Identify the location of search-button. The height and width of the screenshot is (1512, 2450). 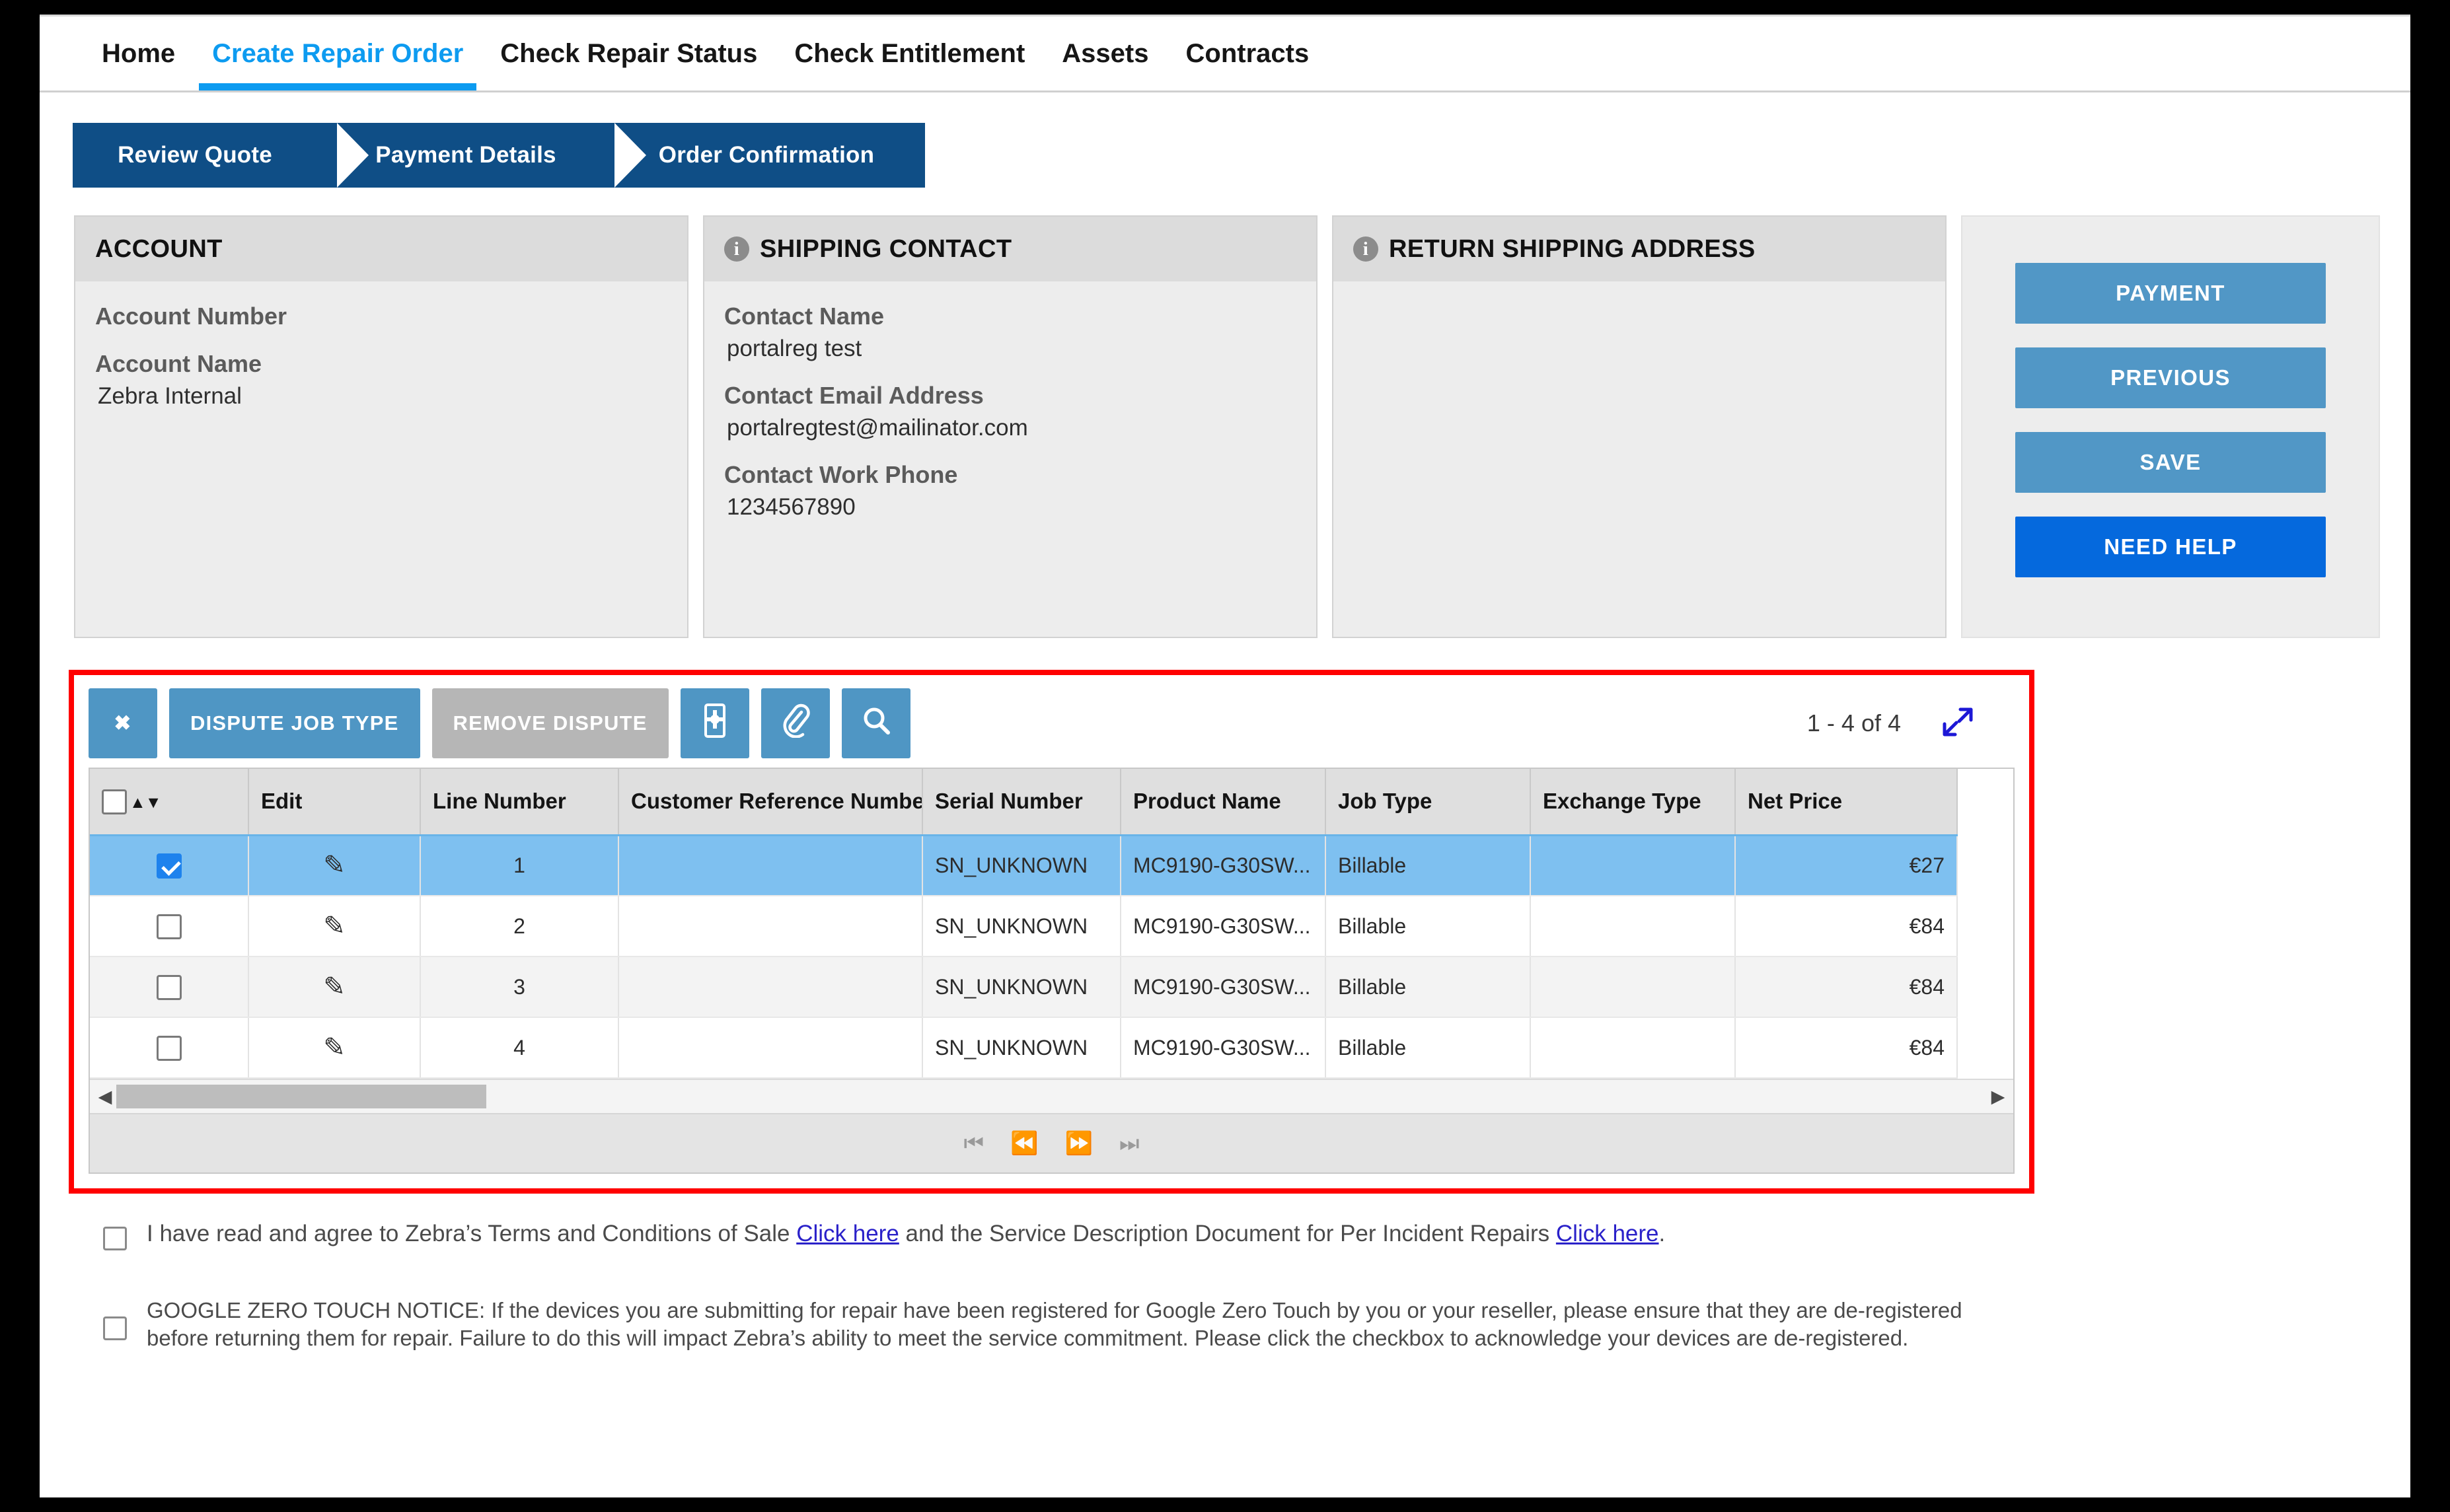
(876, 723).